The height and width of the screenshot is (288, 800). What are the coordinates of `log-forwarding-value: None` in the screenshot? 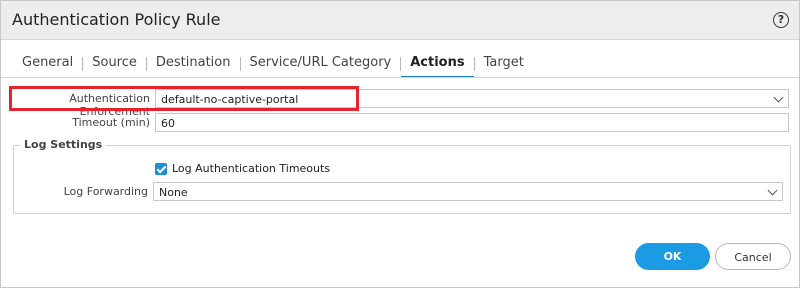 It's located at (173, 192).